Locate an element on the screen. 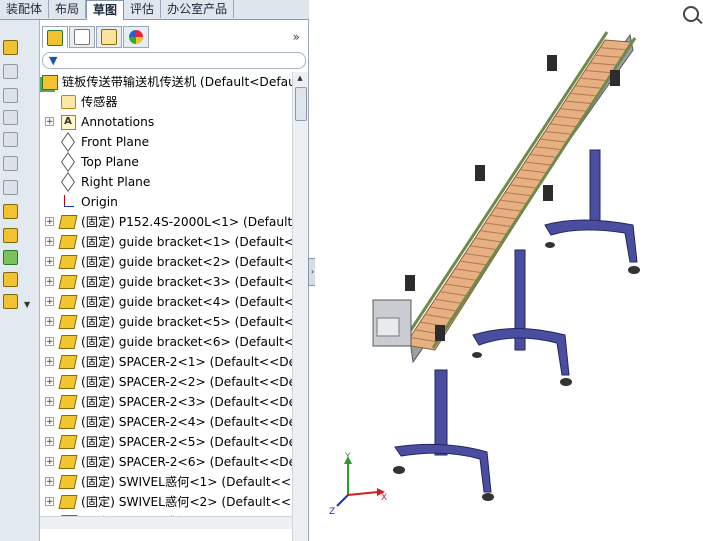 This screenshot has width=703, height=541. tree-item-label: (固定) guide bracket<4> (Default<<I is located at coordinates (186, 302).